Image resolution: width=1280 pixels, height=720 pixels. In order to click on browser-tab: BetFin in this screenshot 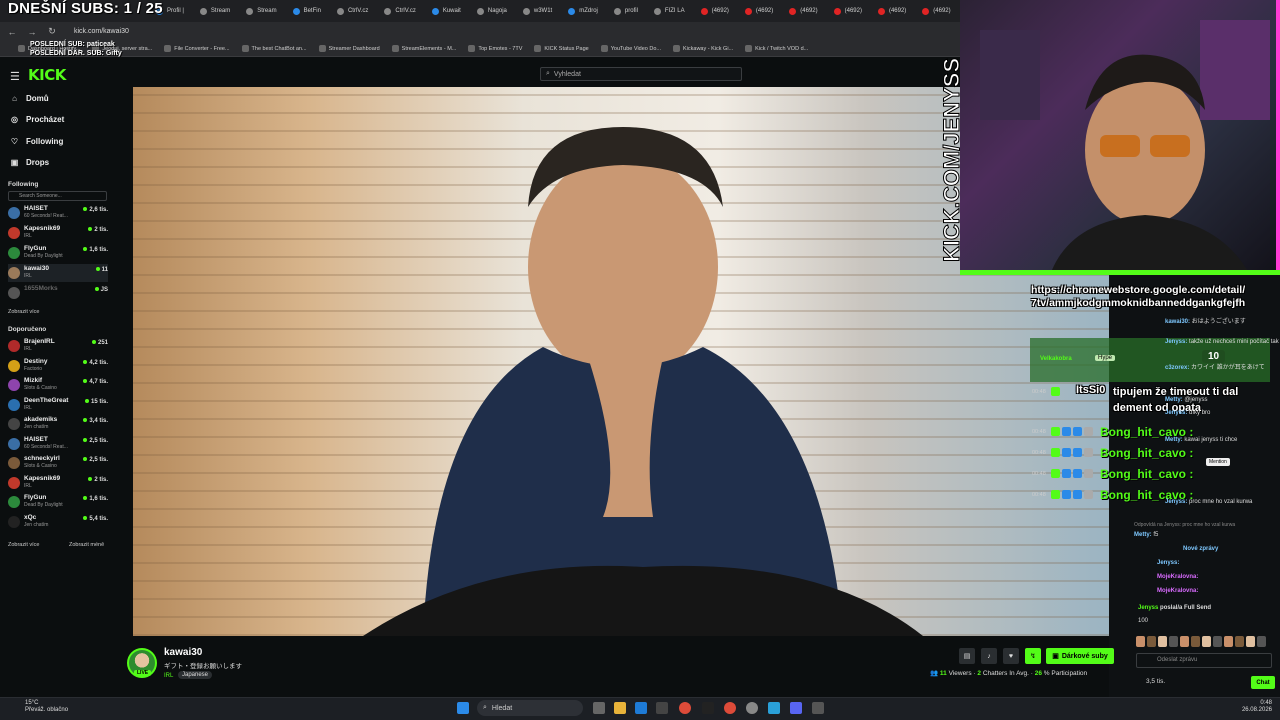, I will do `click(307, 11)`.